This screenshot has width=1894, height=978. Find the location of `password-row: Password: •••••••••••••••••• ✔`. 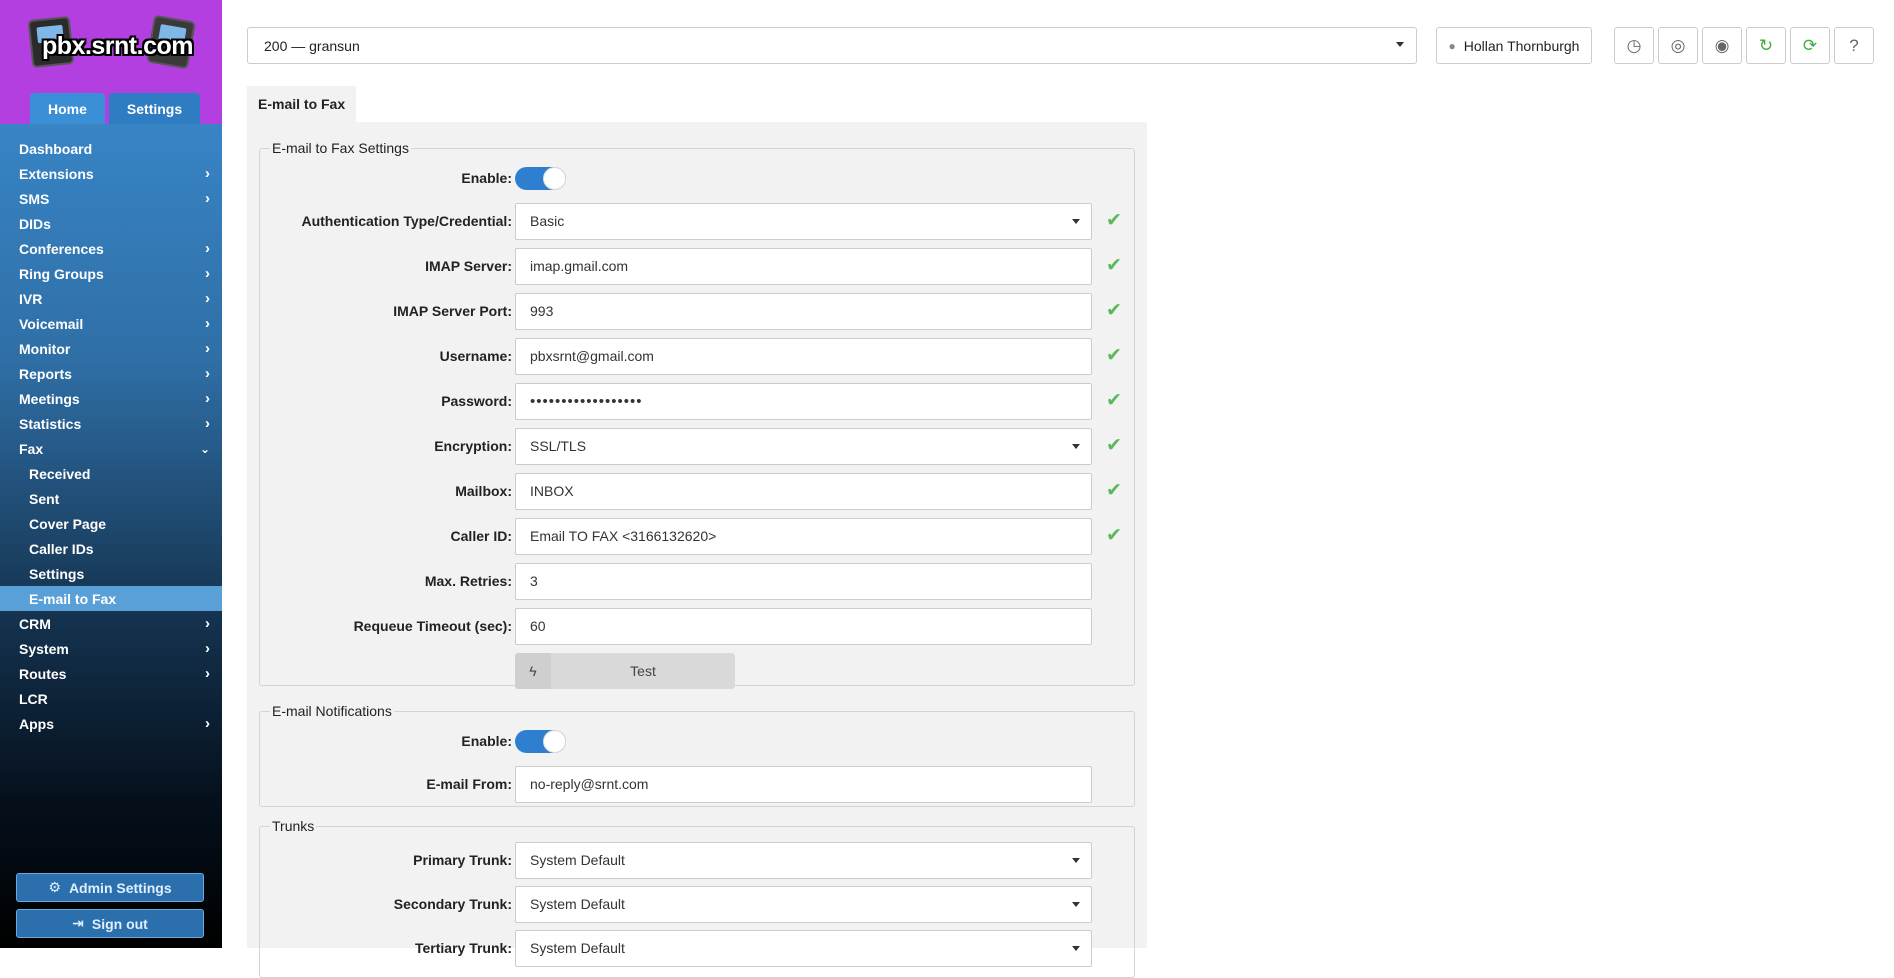

password-row: Password: •••••••••••••••••• ✔ is located at coordinates (698, 401).